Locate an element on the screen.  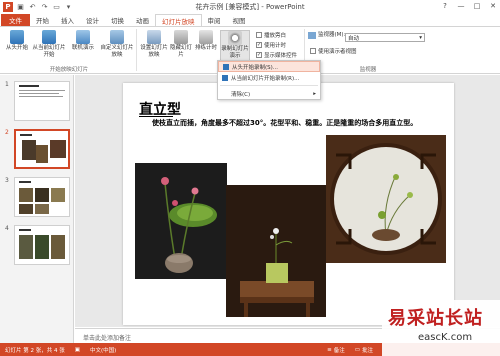
language-status: 中文(中国) is located at coordinates (103, 350).